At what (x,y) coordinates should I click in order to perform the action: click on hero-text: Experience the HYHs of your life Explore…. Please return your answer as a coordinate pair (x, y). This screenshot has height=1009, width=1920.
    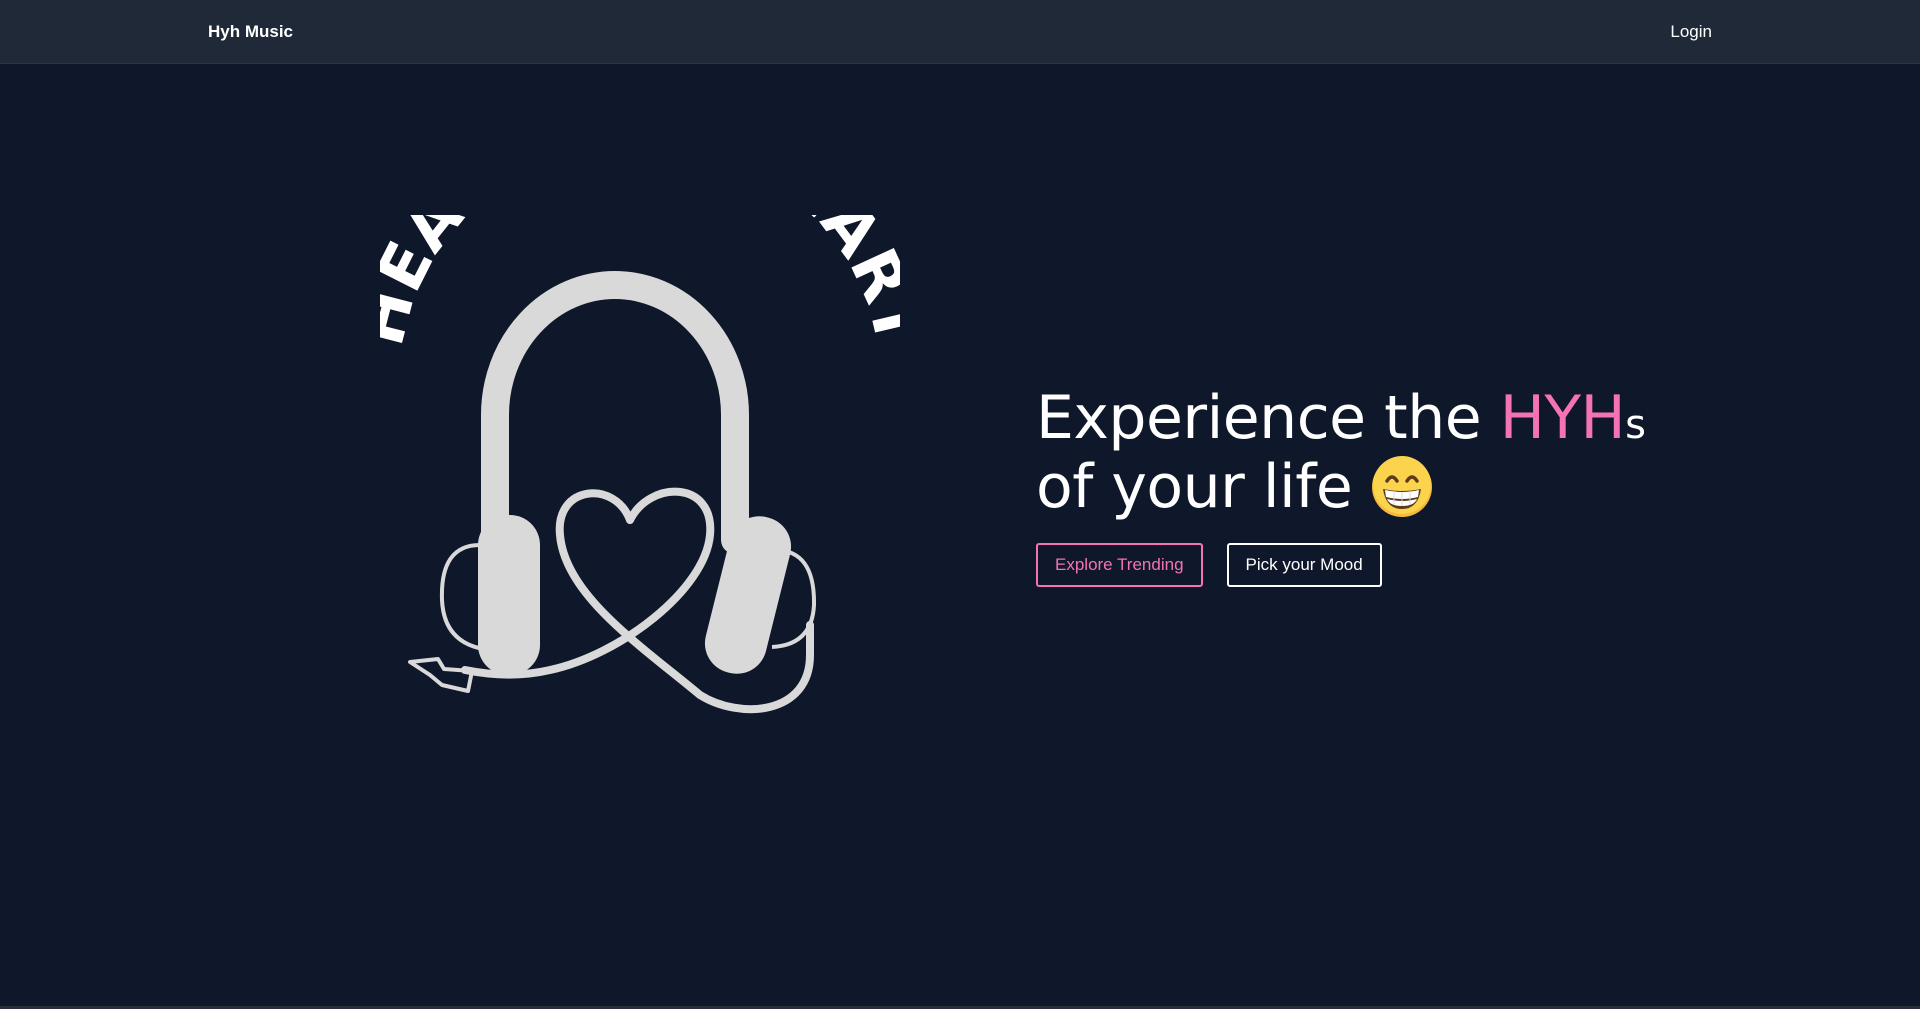
    Looking at the image, I should click on (1386, 487).